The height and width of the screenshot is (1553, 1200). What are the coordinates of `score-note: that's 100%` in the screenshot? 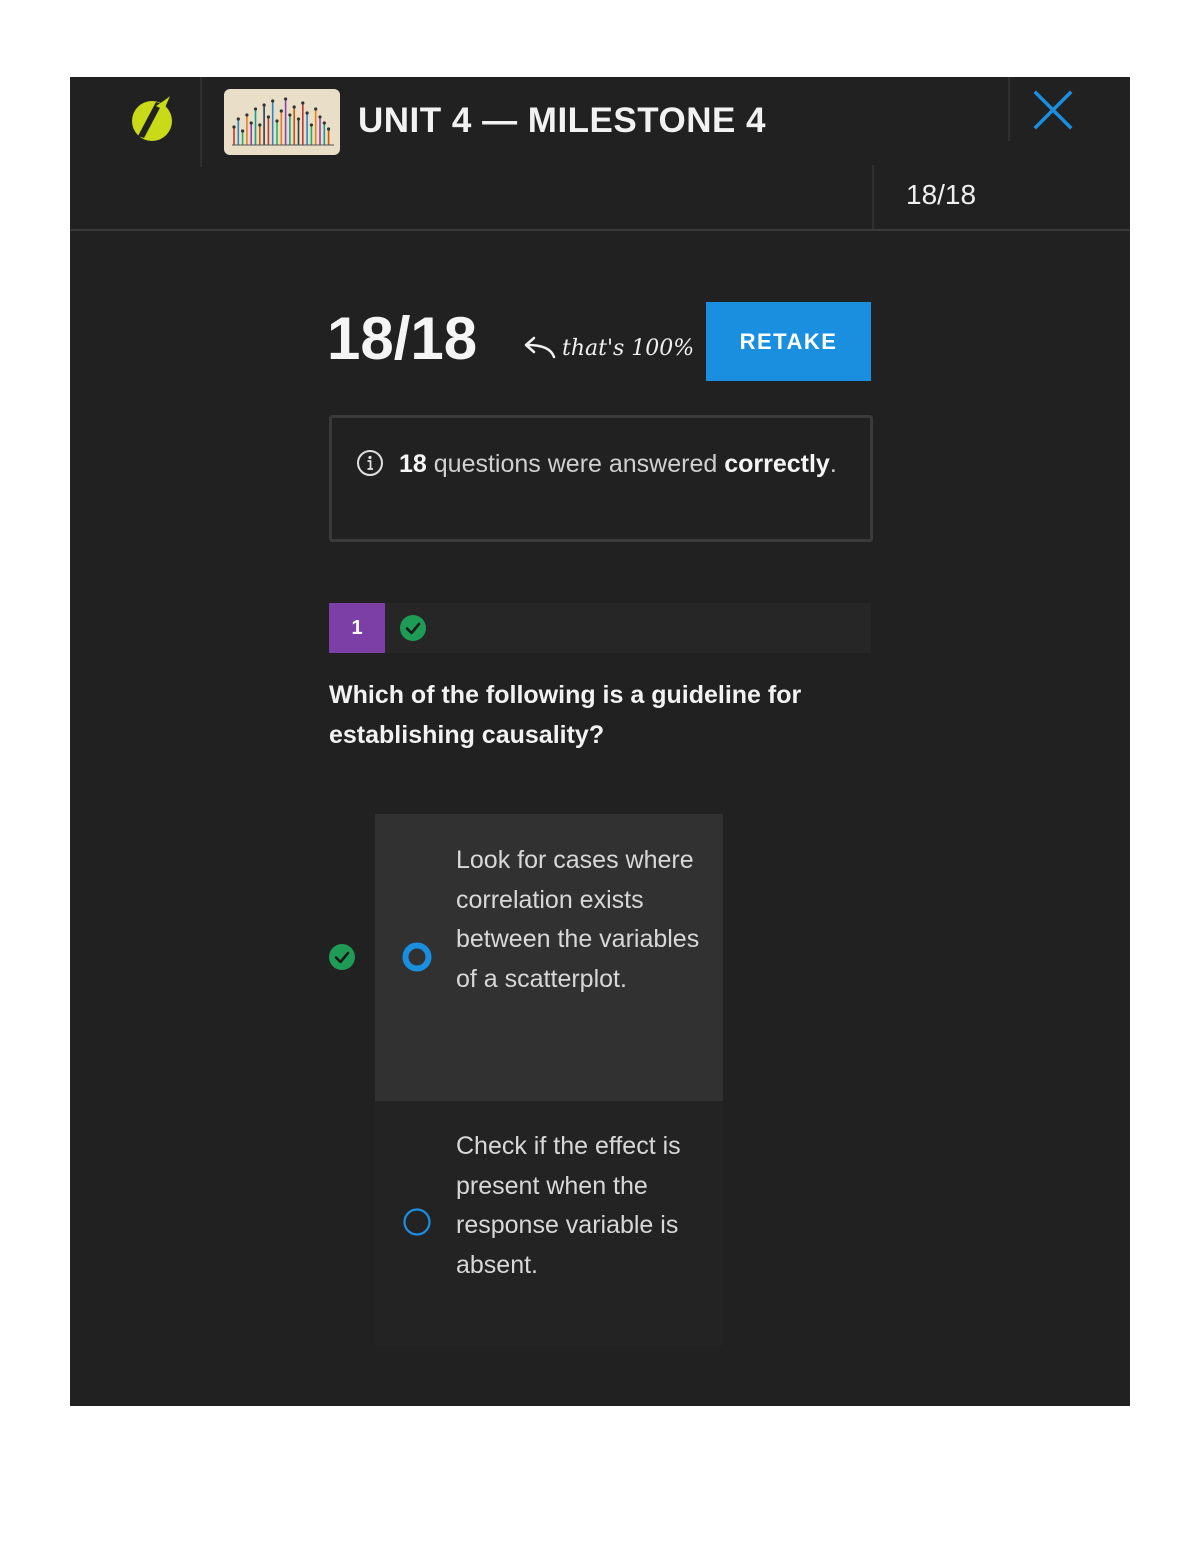 It's located at (607, 348).